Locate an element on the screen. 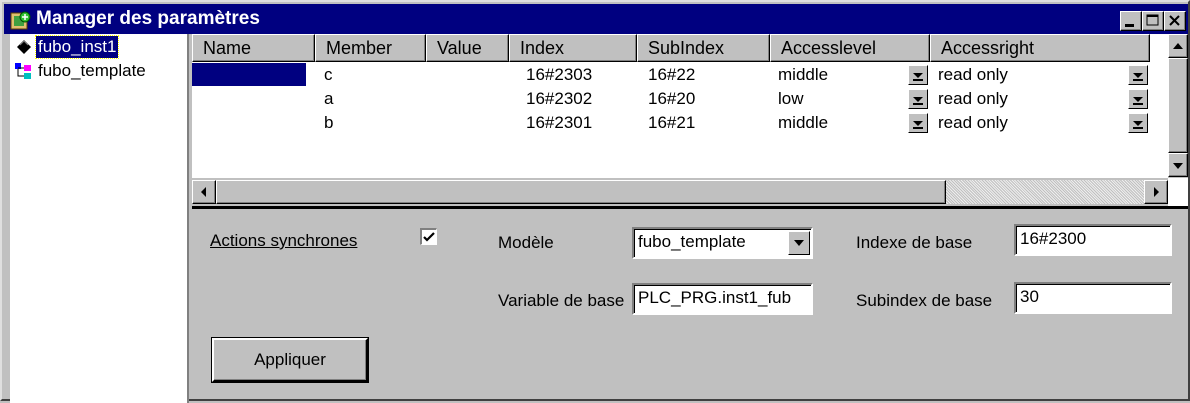 The height and width of the screenshot is (403, 1190). sync-actions-label: Actions synchrones is located at coordinates (283, 241).